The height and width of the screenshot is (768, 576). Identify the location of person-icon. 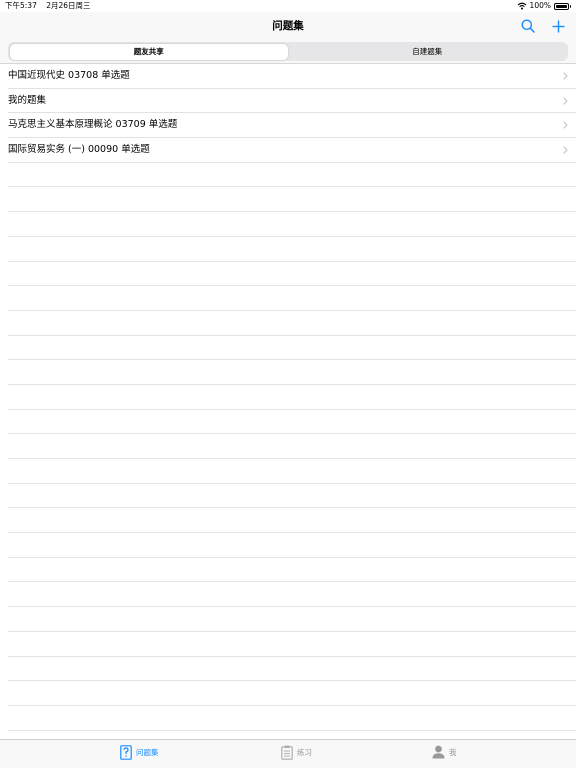
(438, 752).